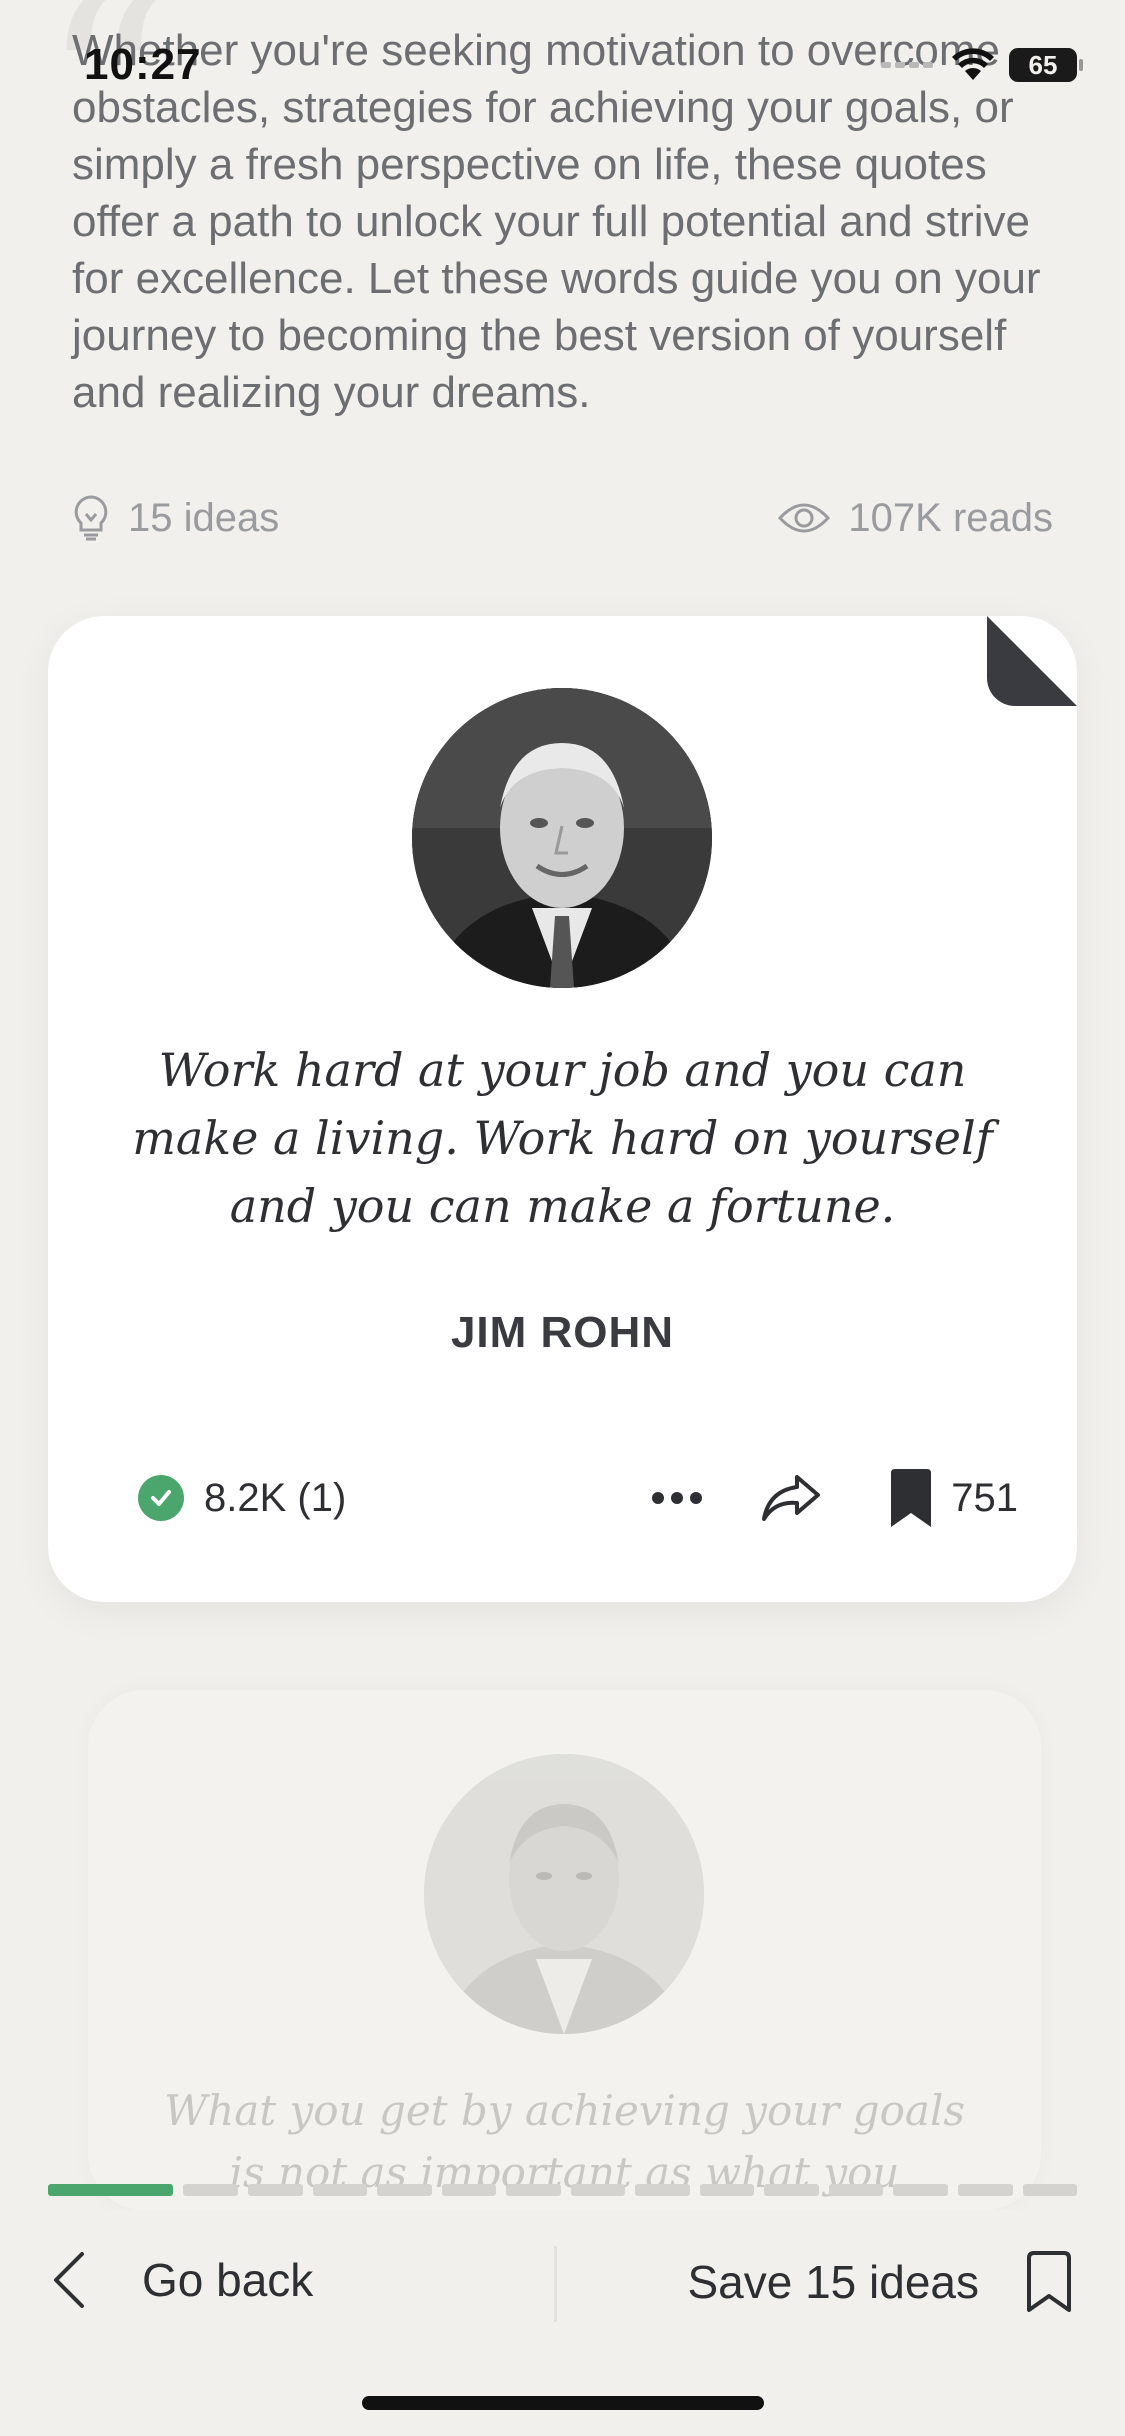  I want to click on status-time: 10:27, so click(143, 64).